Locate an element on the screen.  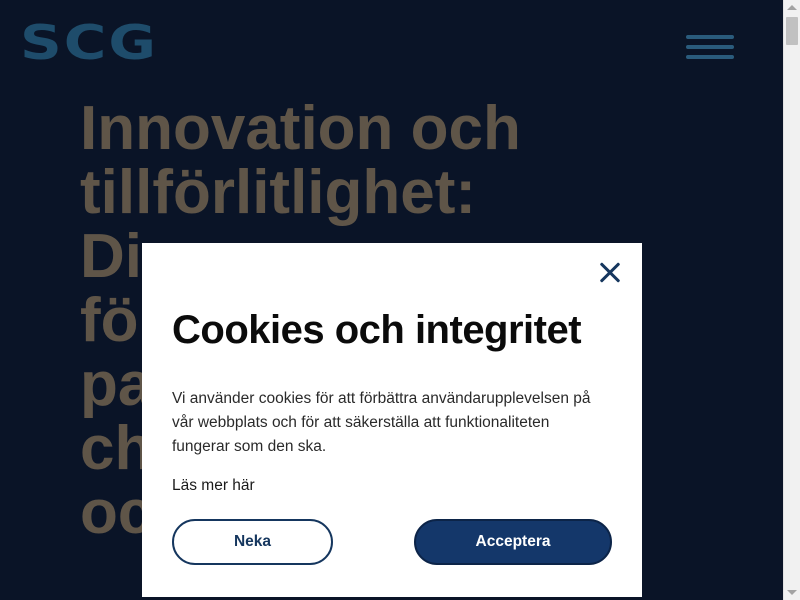
hero-line-2: tillförlitlighet: is located at coordinates (278, 192).